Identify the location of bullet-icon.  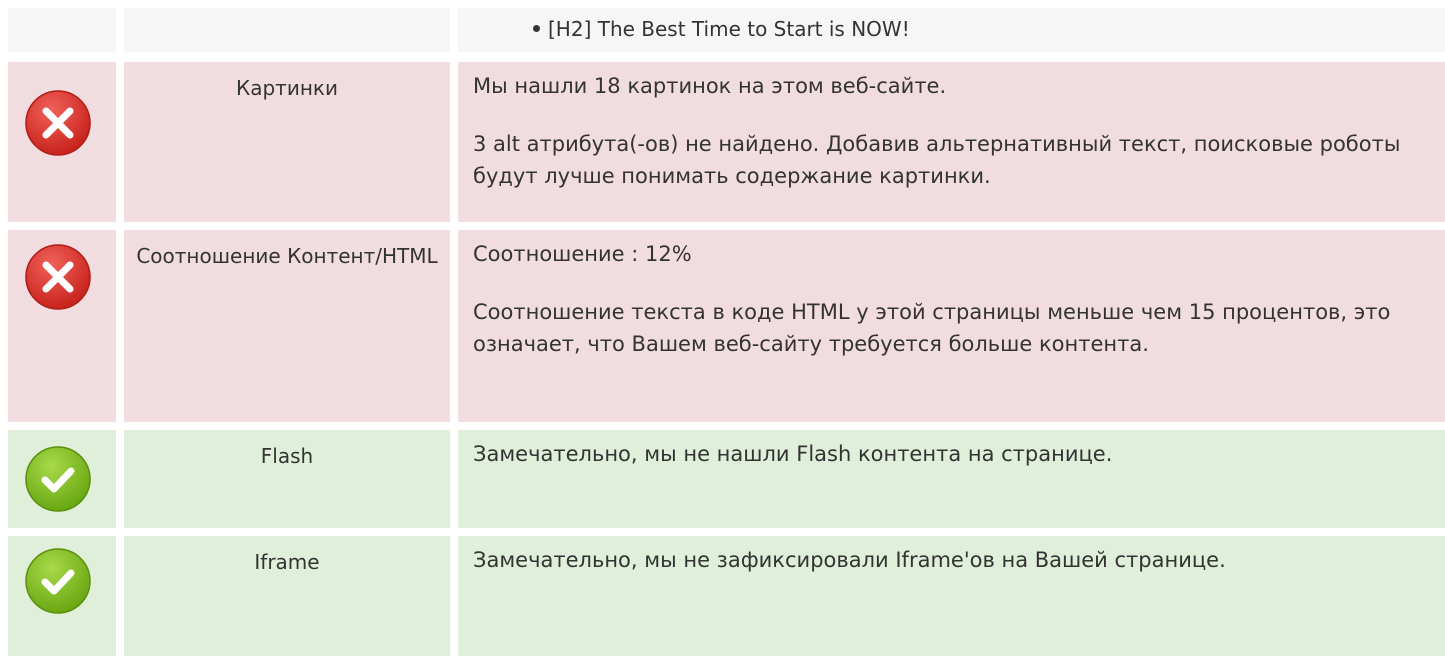
(536, 28).